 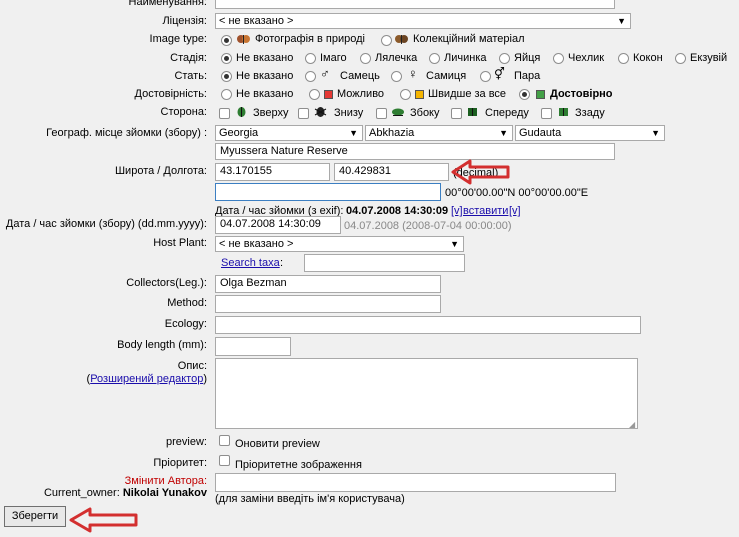 I want to click on stage-option-case: Чехлик, so click(x=586, y=58).